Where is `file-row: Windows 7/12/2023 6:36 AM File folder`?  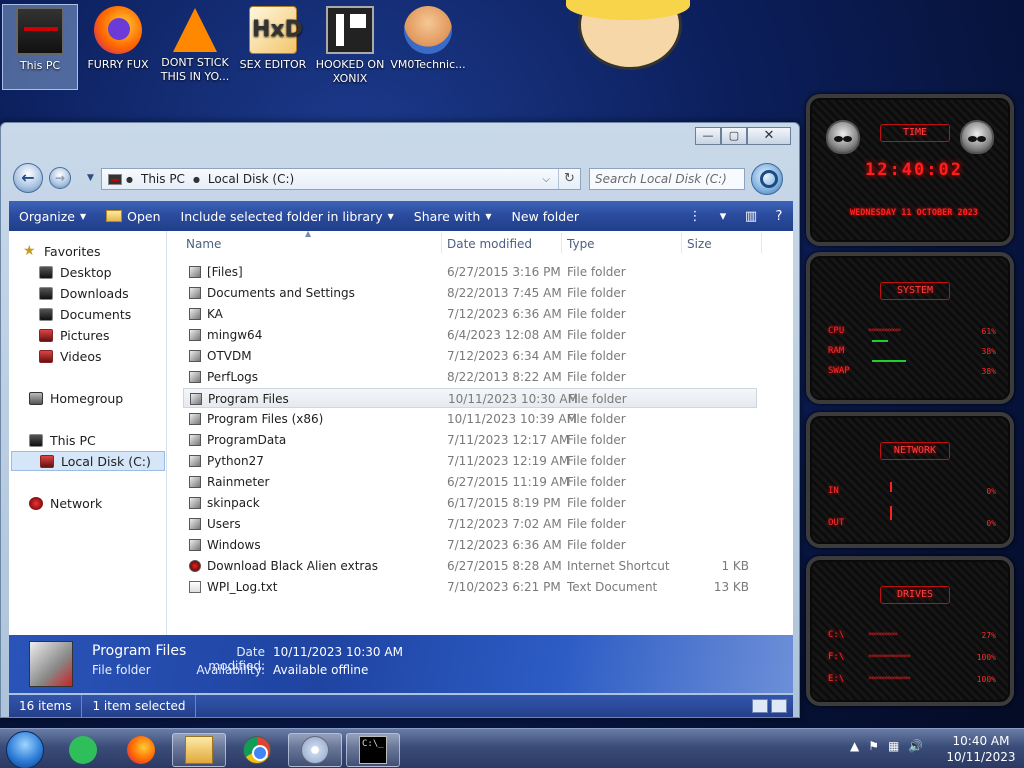
file-row: Windows 7/12/2023 6:36 AM File folder is located at coordinates (470, 545).